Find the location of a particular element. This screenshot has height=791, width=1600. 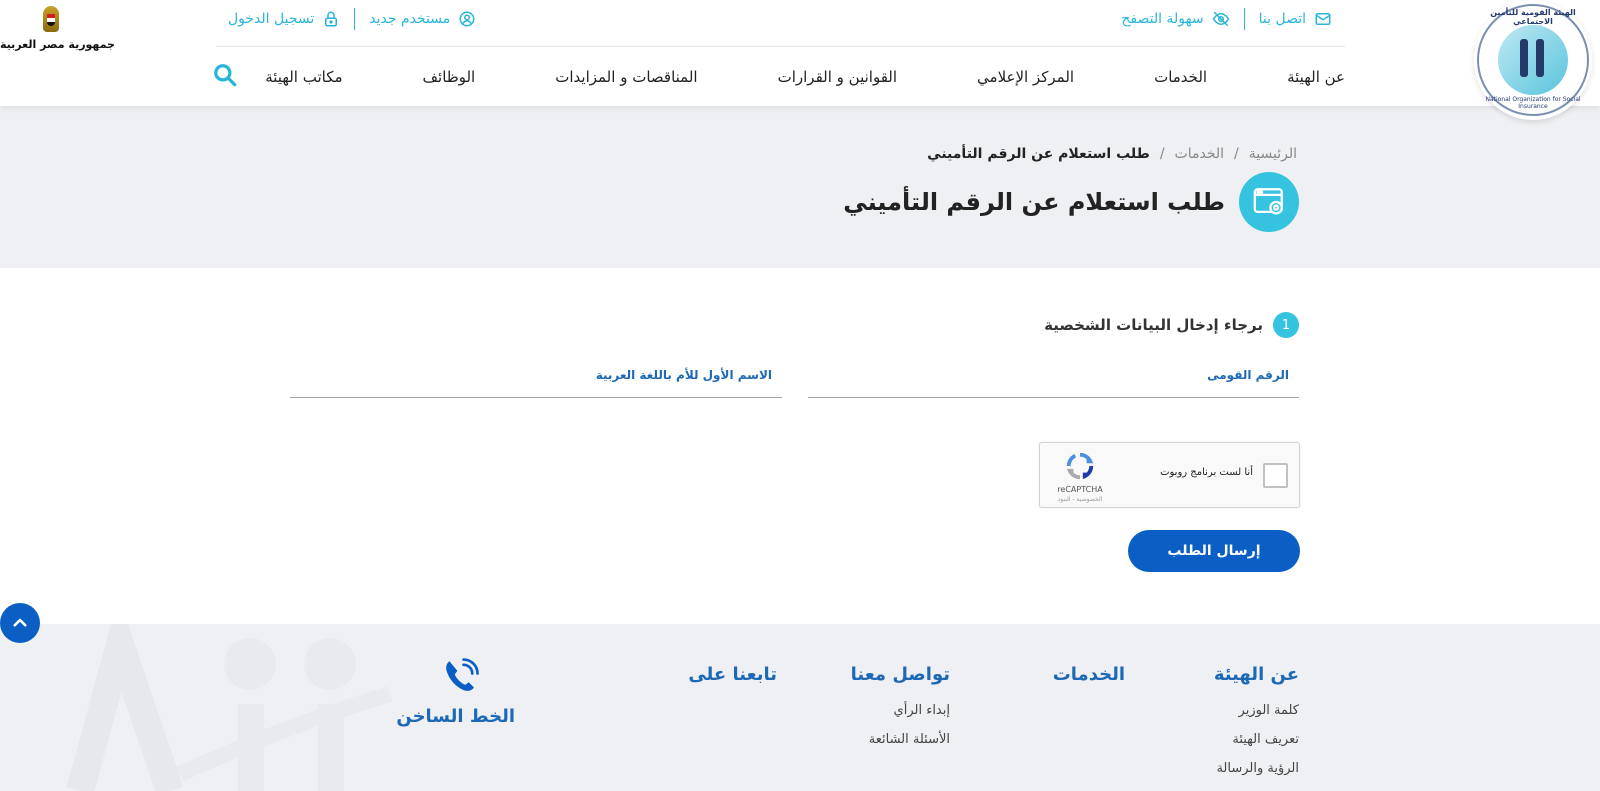

footer-link-feedback: إبداء الرأي is located at coordinates (900, 710).